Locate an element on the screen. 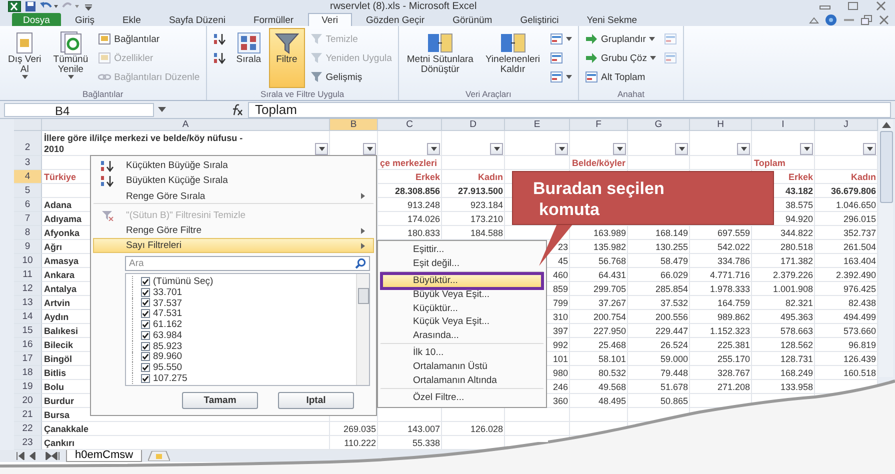  ribbon-tab: Sayfa Düzeni is located at coordinates (197, 19).